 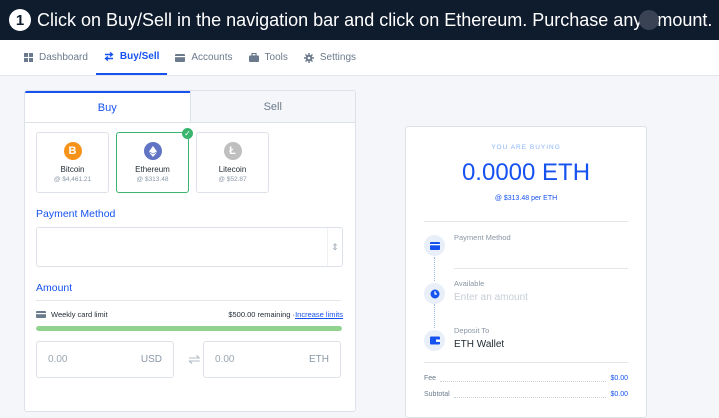 I want to click on dashboard-icon, so click(x=28, y=57).